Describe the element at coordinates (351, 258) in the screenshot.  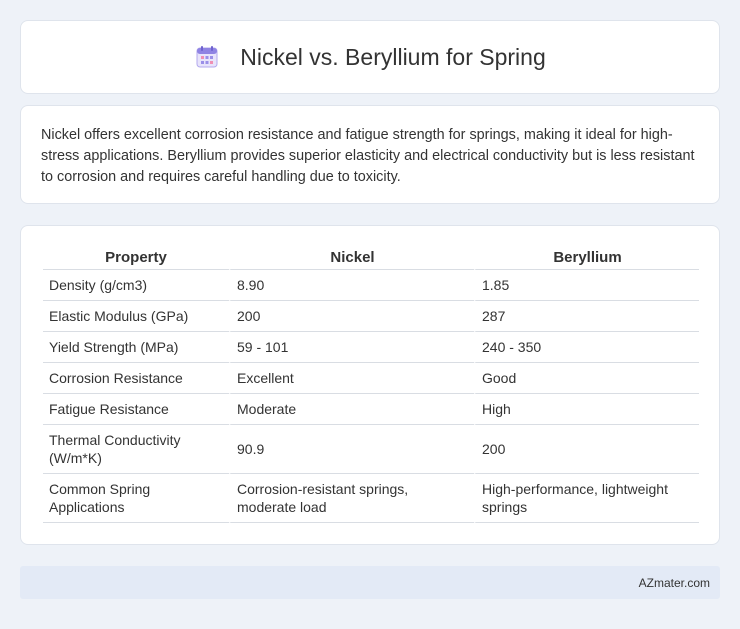
I see `column-header-nickel: Nickel` at that location.